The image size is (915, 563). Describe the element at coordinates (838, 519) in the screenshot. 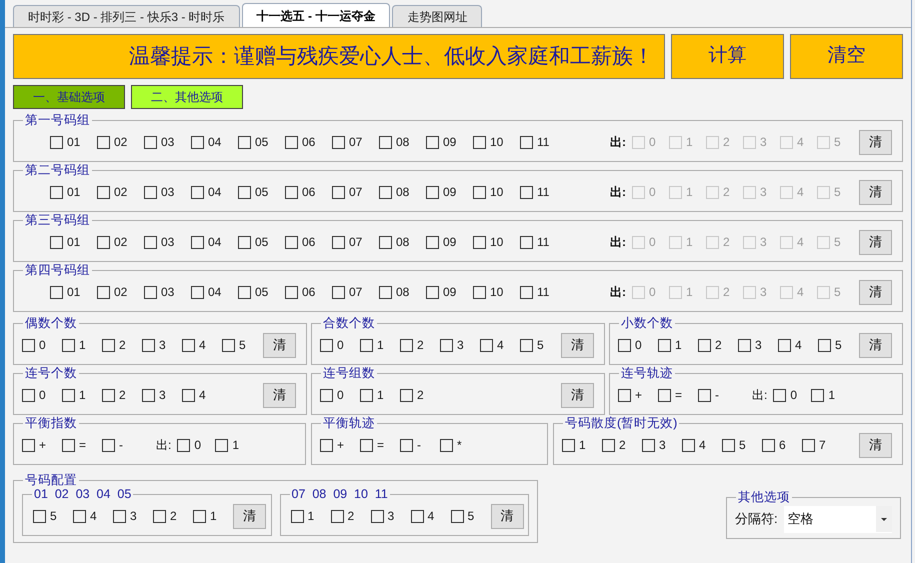

I see `separator-select: 空格` at that location.